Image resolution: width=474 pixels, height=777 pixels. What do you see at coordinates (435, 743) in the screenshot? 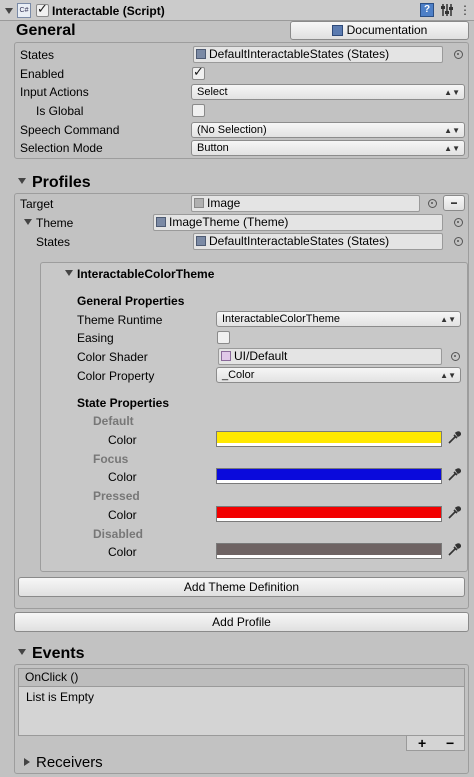
I see `event-list-footer` at bounding box center [435, 743].